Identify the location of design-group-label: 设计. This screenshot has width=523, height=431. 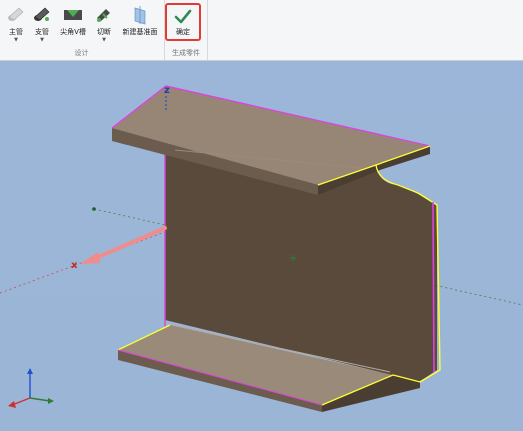
(81, 53).